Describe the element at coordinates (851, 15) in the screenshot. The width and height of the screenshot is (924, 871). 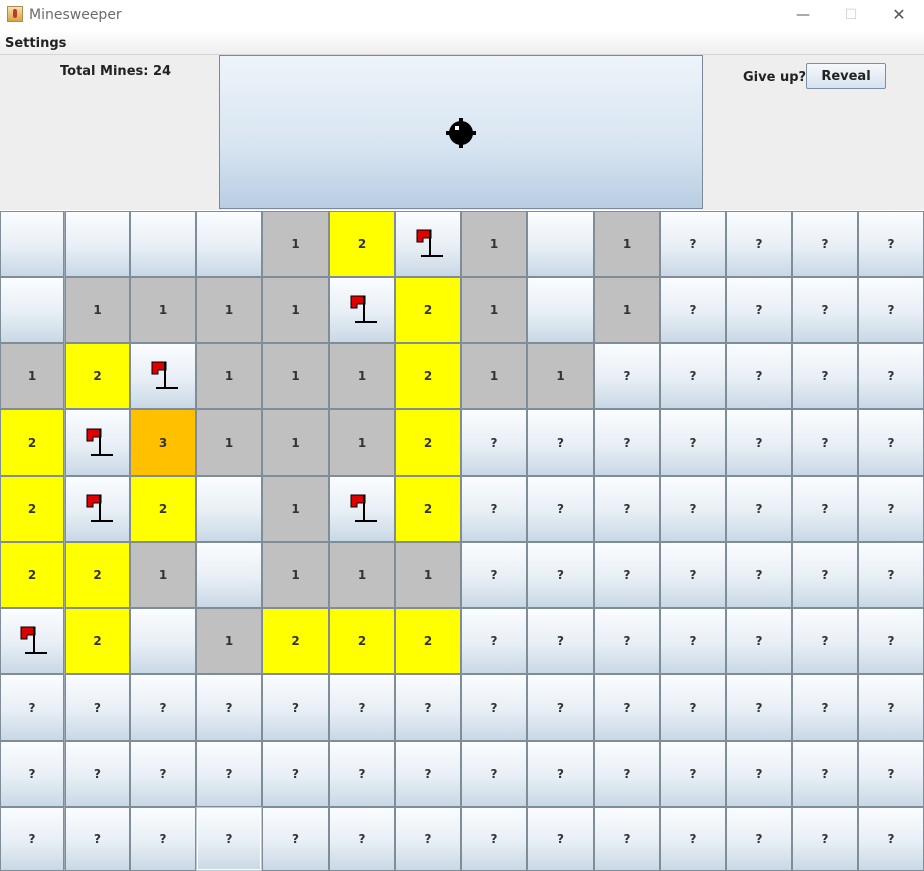
I see `maximize-button: ☐` at that location.